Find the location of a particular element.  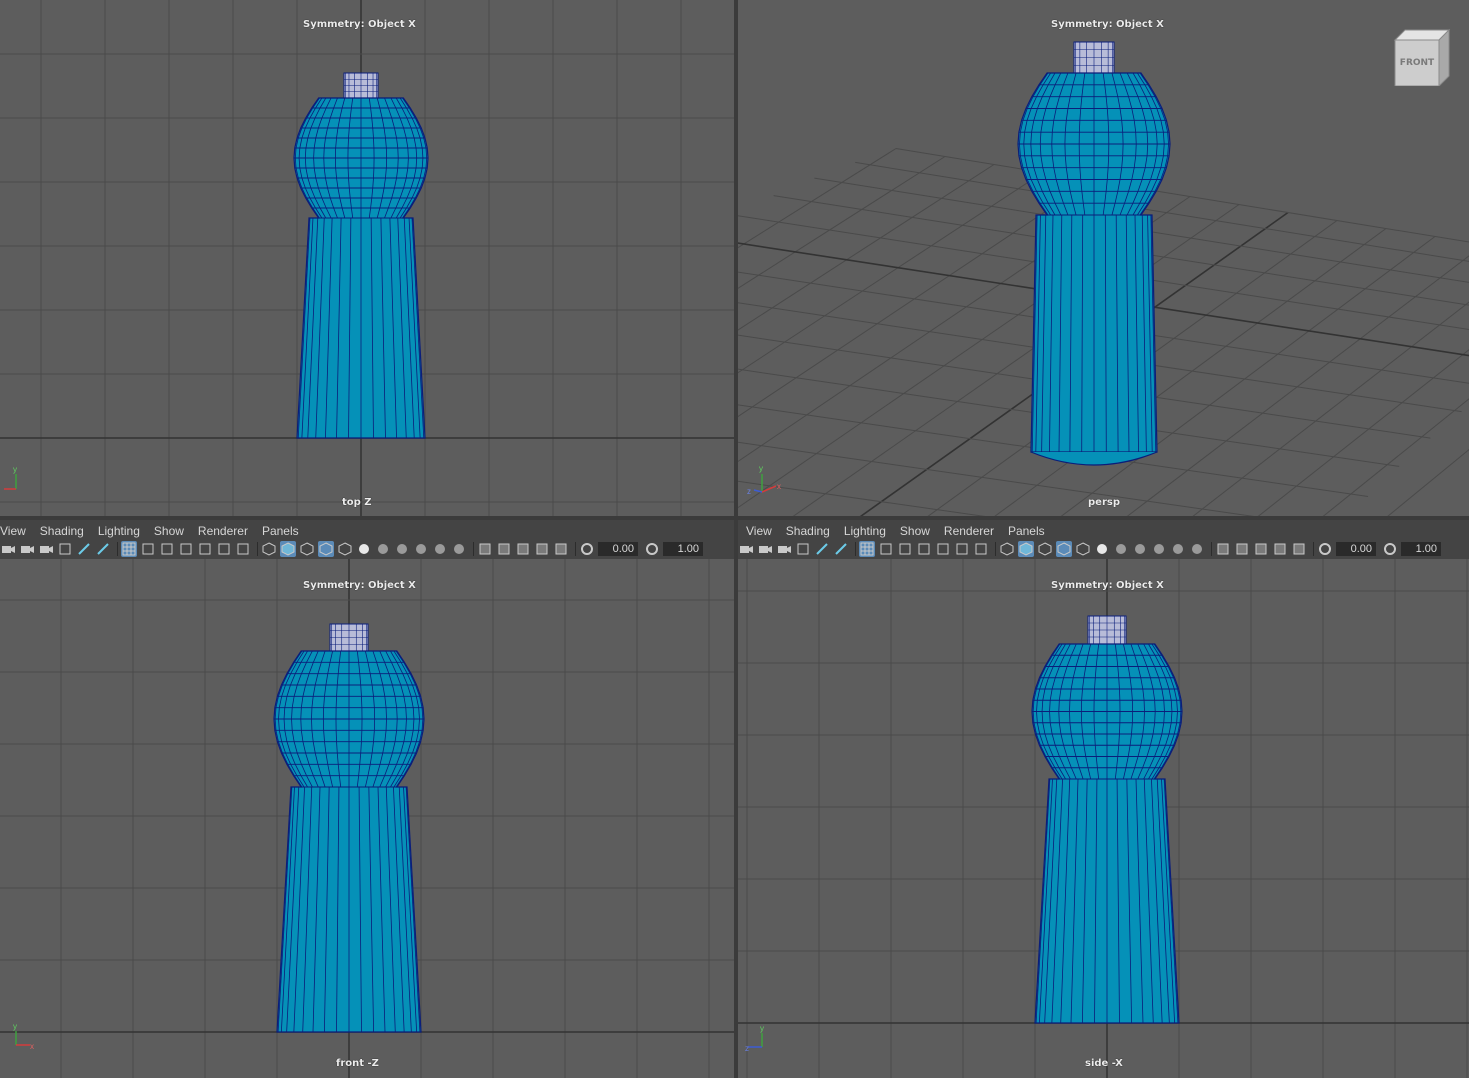

symmetry-label: Symmetry: Object X is located at coordinates (1107, 585).